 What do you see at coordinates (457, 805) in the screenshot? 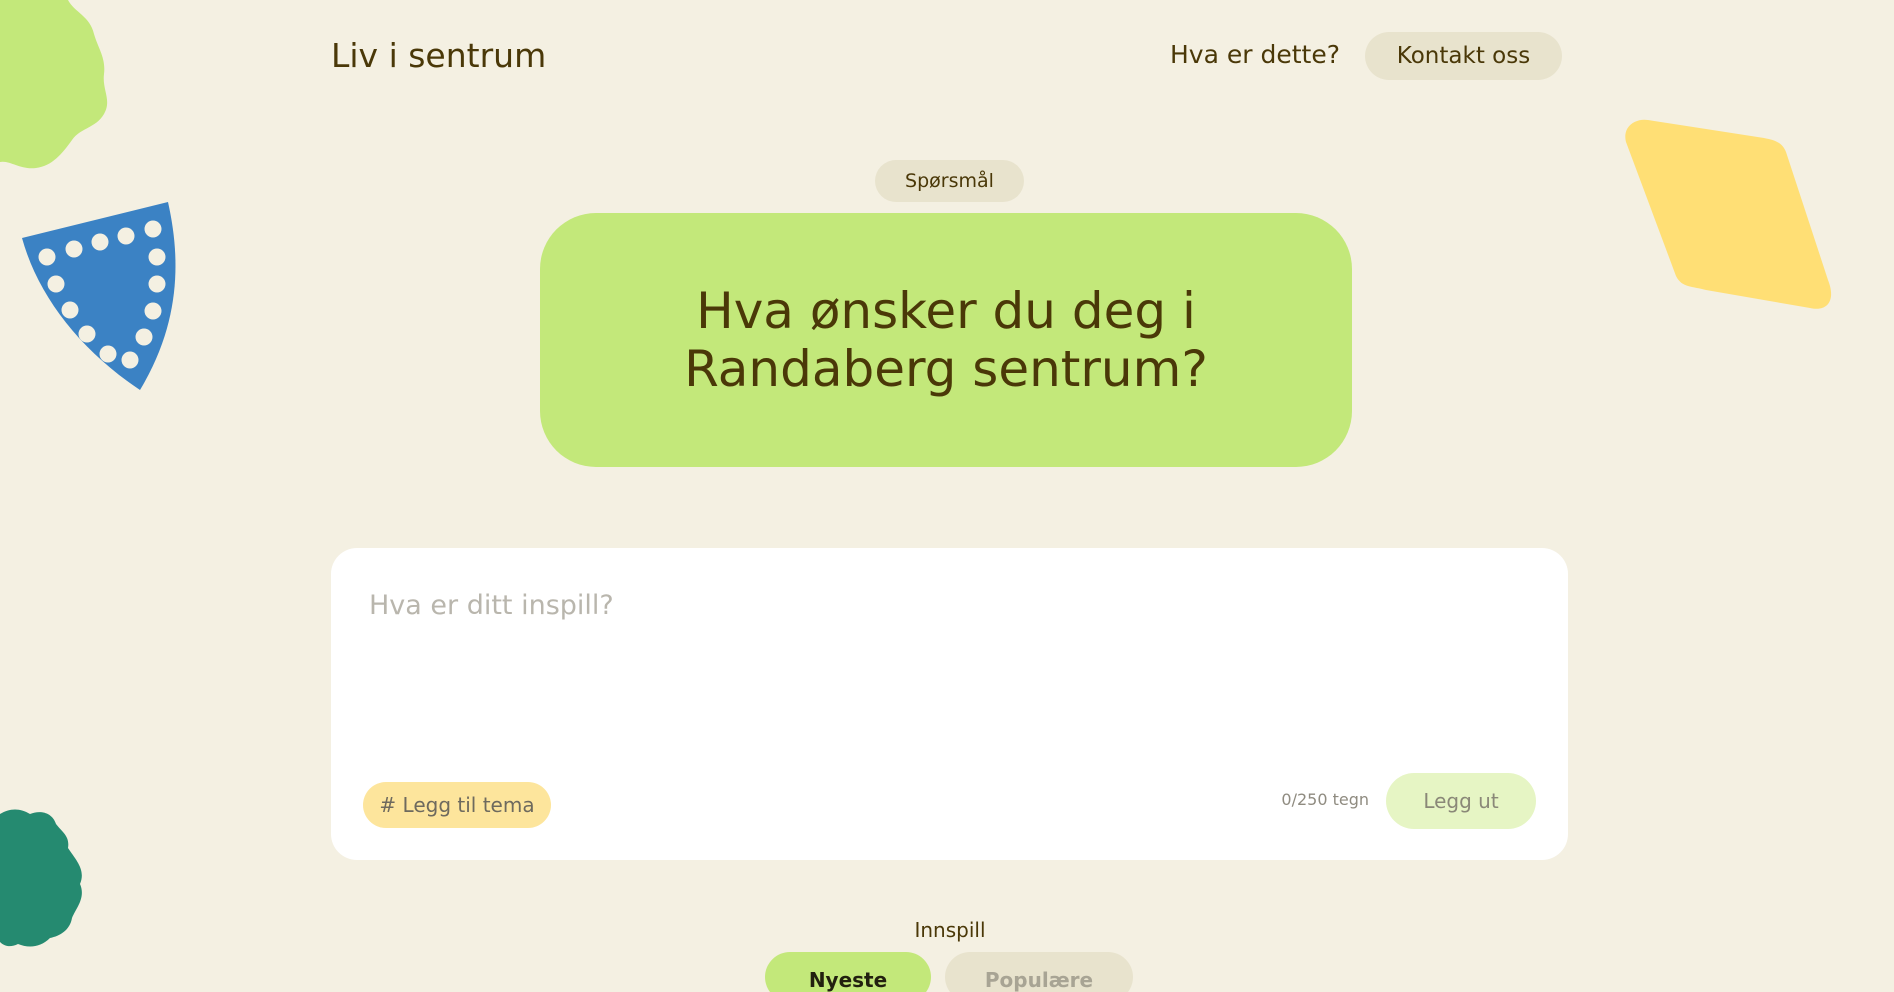
I see `add-topic-button: # Legg til tema` at bounding box center [457, 805].